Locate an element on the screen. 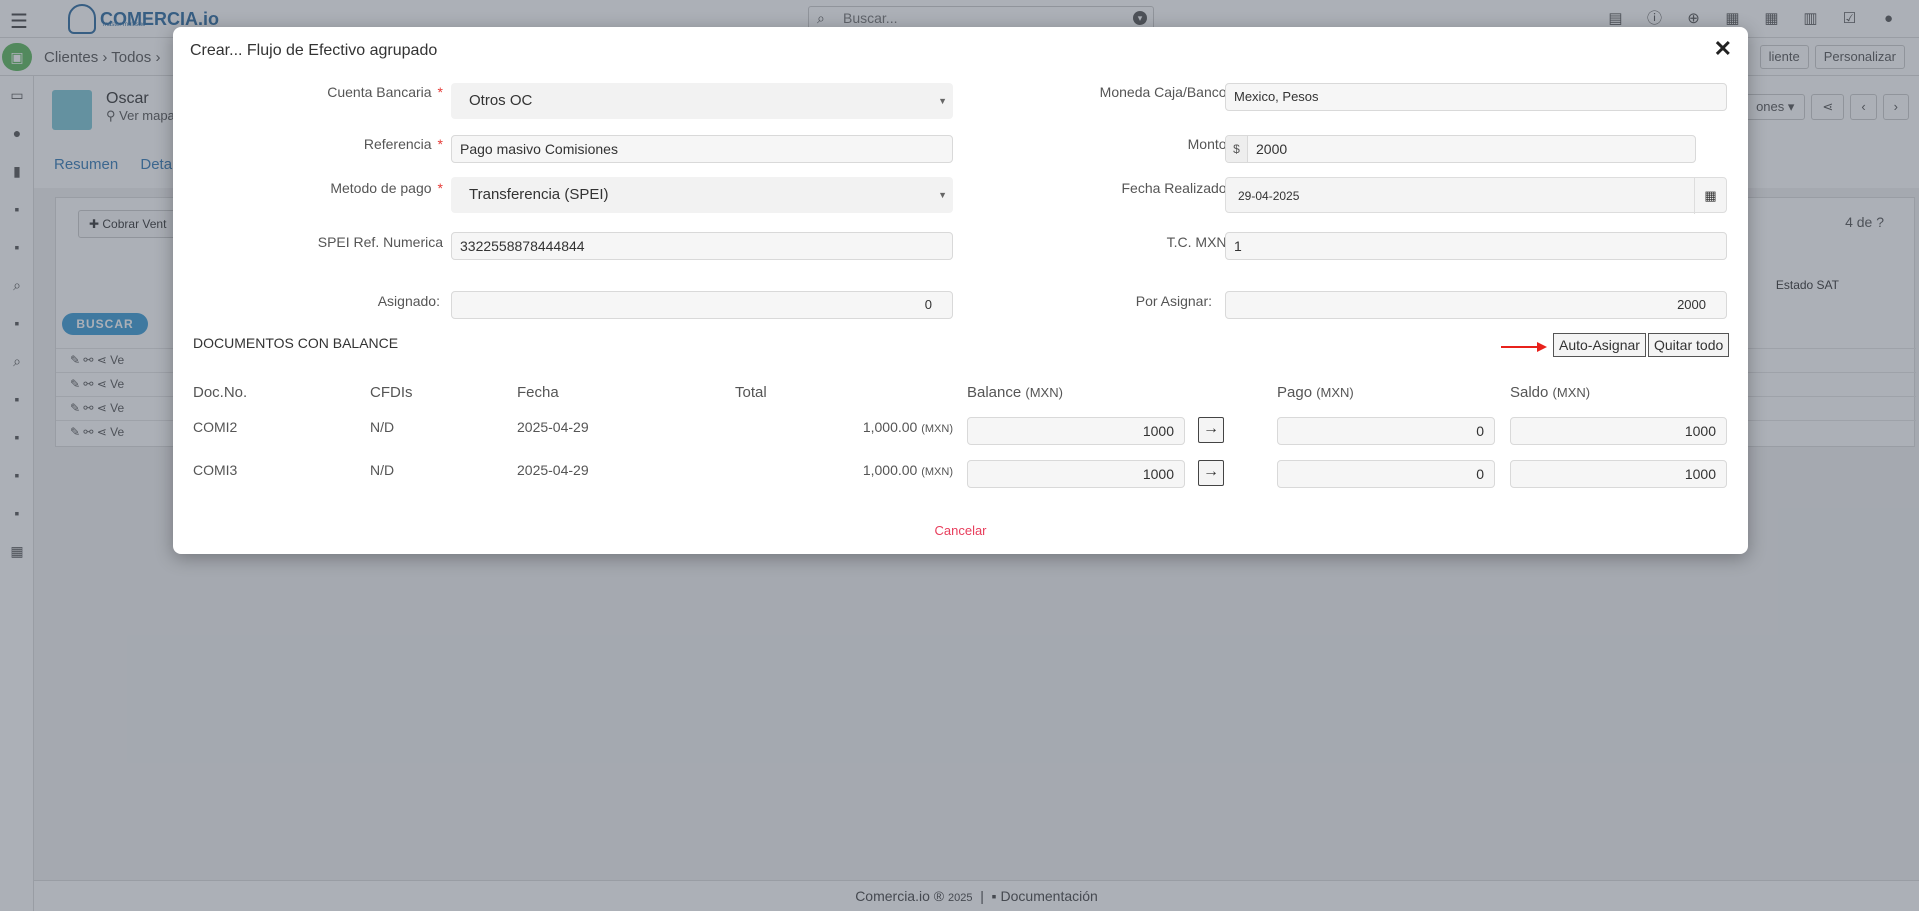 The image size is (1919, 911). documentos-title: DOCUMENTOS CON BALANCE is located at coordinates (296, 343).